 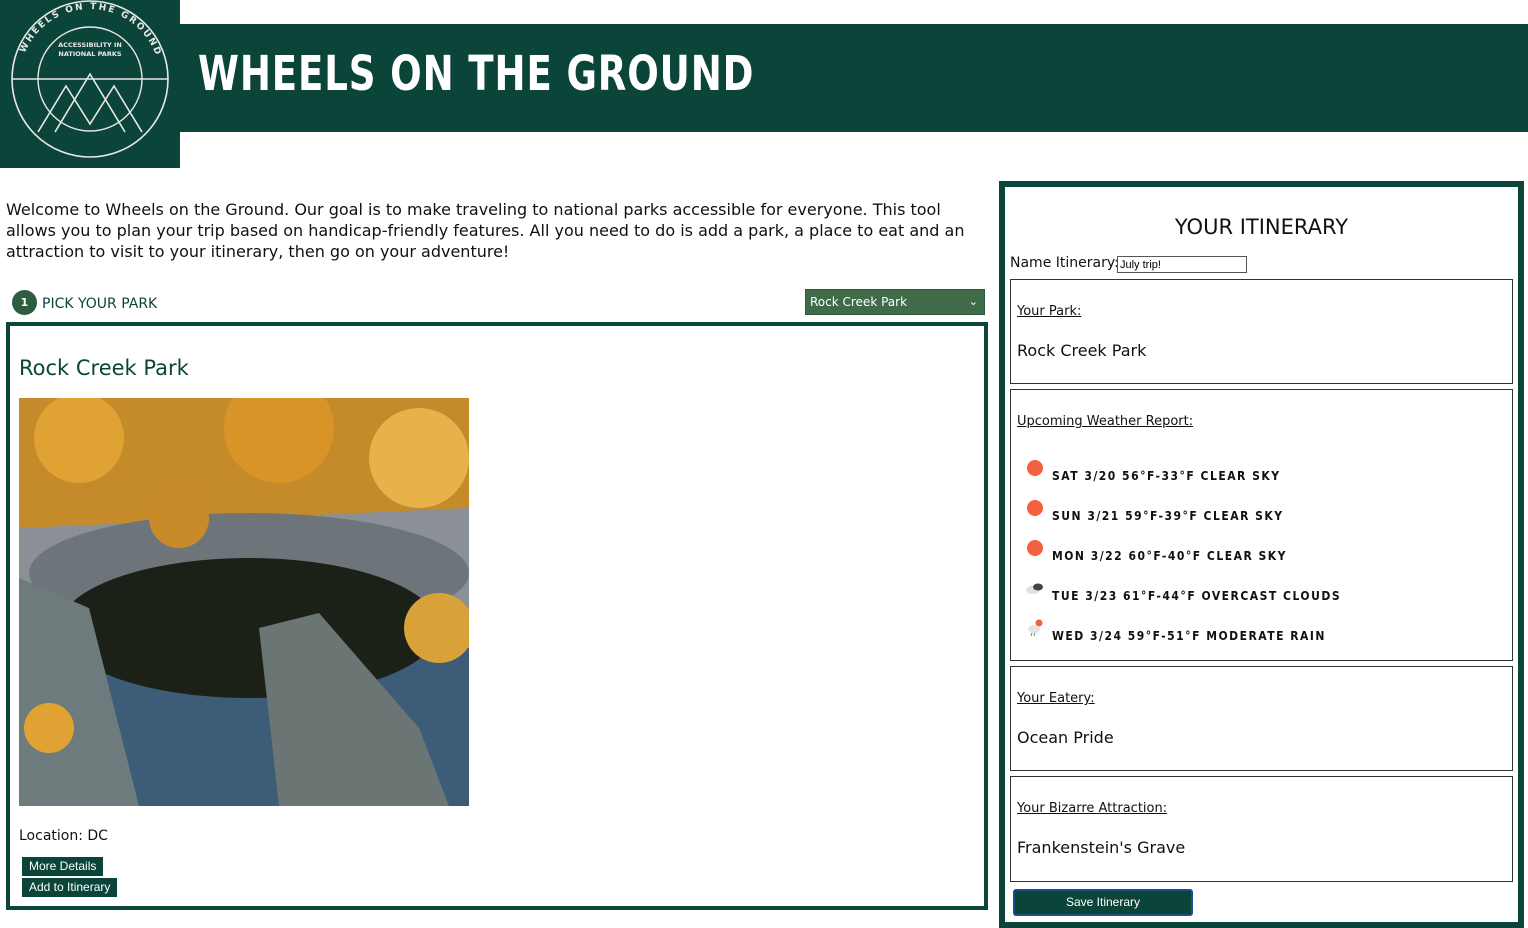 What do you see at coordinates (1169, 556) in the screenshot?
I see `weather-text: MON 3/22 60°F-40°F CLEAR SKY` at bounding box center [1169, 556].